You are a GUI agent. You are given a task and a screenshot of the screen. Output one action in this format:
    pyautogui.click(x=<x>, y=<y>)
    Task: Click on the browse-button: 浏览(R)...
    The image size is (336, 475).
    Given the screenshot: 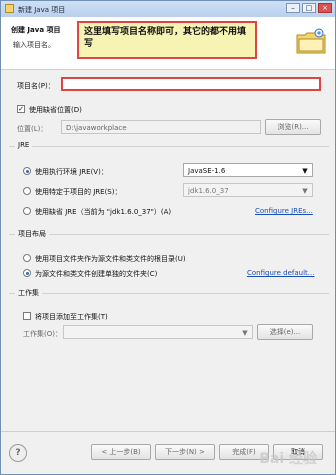 What is the action you would take?
    pyautogui.click(x=293, y=127)
    